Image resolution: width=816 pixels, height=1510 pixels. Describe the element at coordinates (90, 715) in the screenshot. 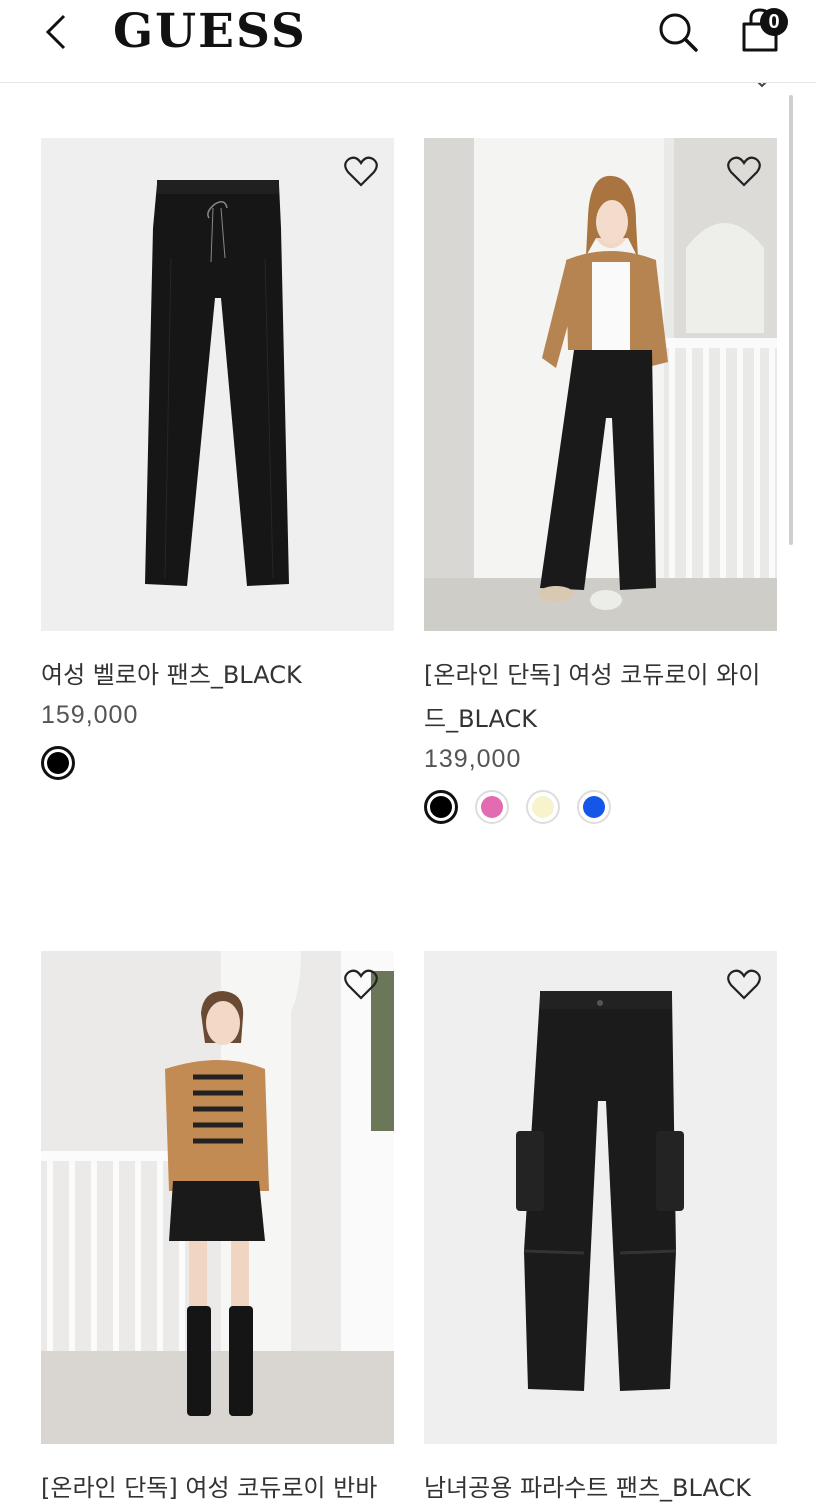

I see `product-price: 159,000` at that location.